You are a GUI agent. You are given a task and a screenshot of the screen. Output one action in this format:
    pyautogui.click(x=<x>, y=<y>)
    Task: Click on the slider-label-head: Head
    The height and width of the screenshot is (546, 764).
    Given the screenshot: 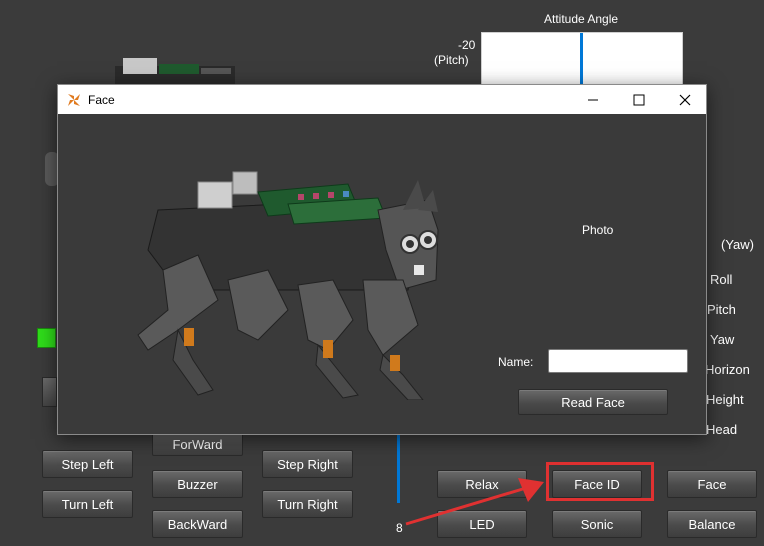 What is the action you would take?
    pyautogui.click(x=722, y=429)
    